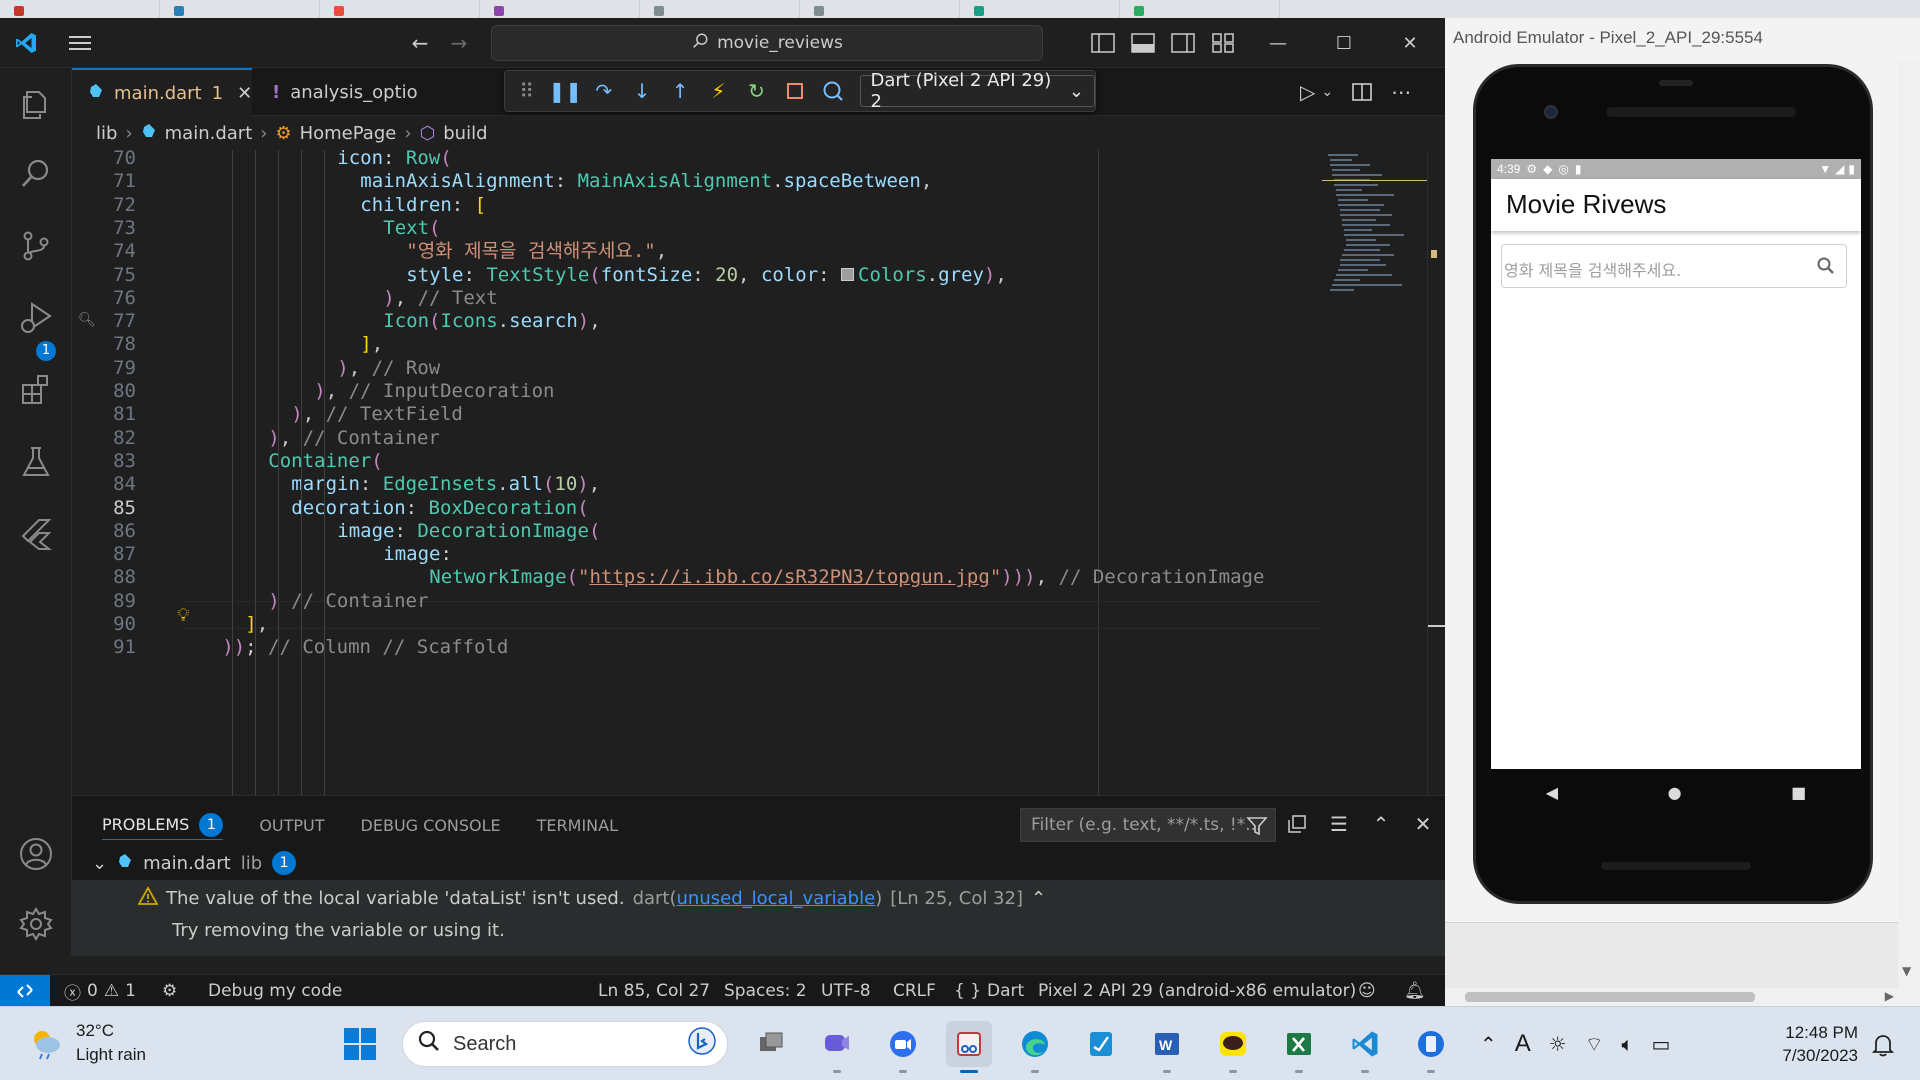 The image size is (1920, 1080). I want to click on source-control-icon, so click(36, 246).